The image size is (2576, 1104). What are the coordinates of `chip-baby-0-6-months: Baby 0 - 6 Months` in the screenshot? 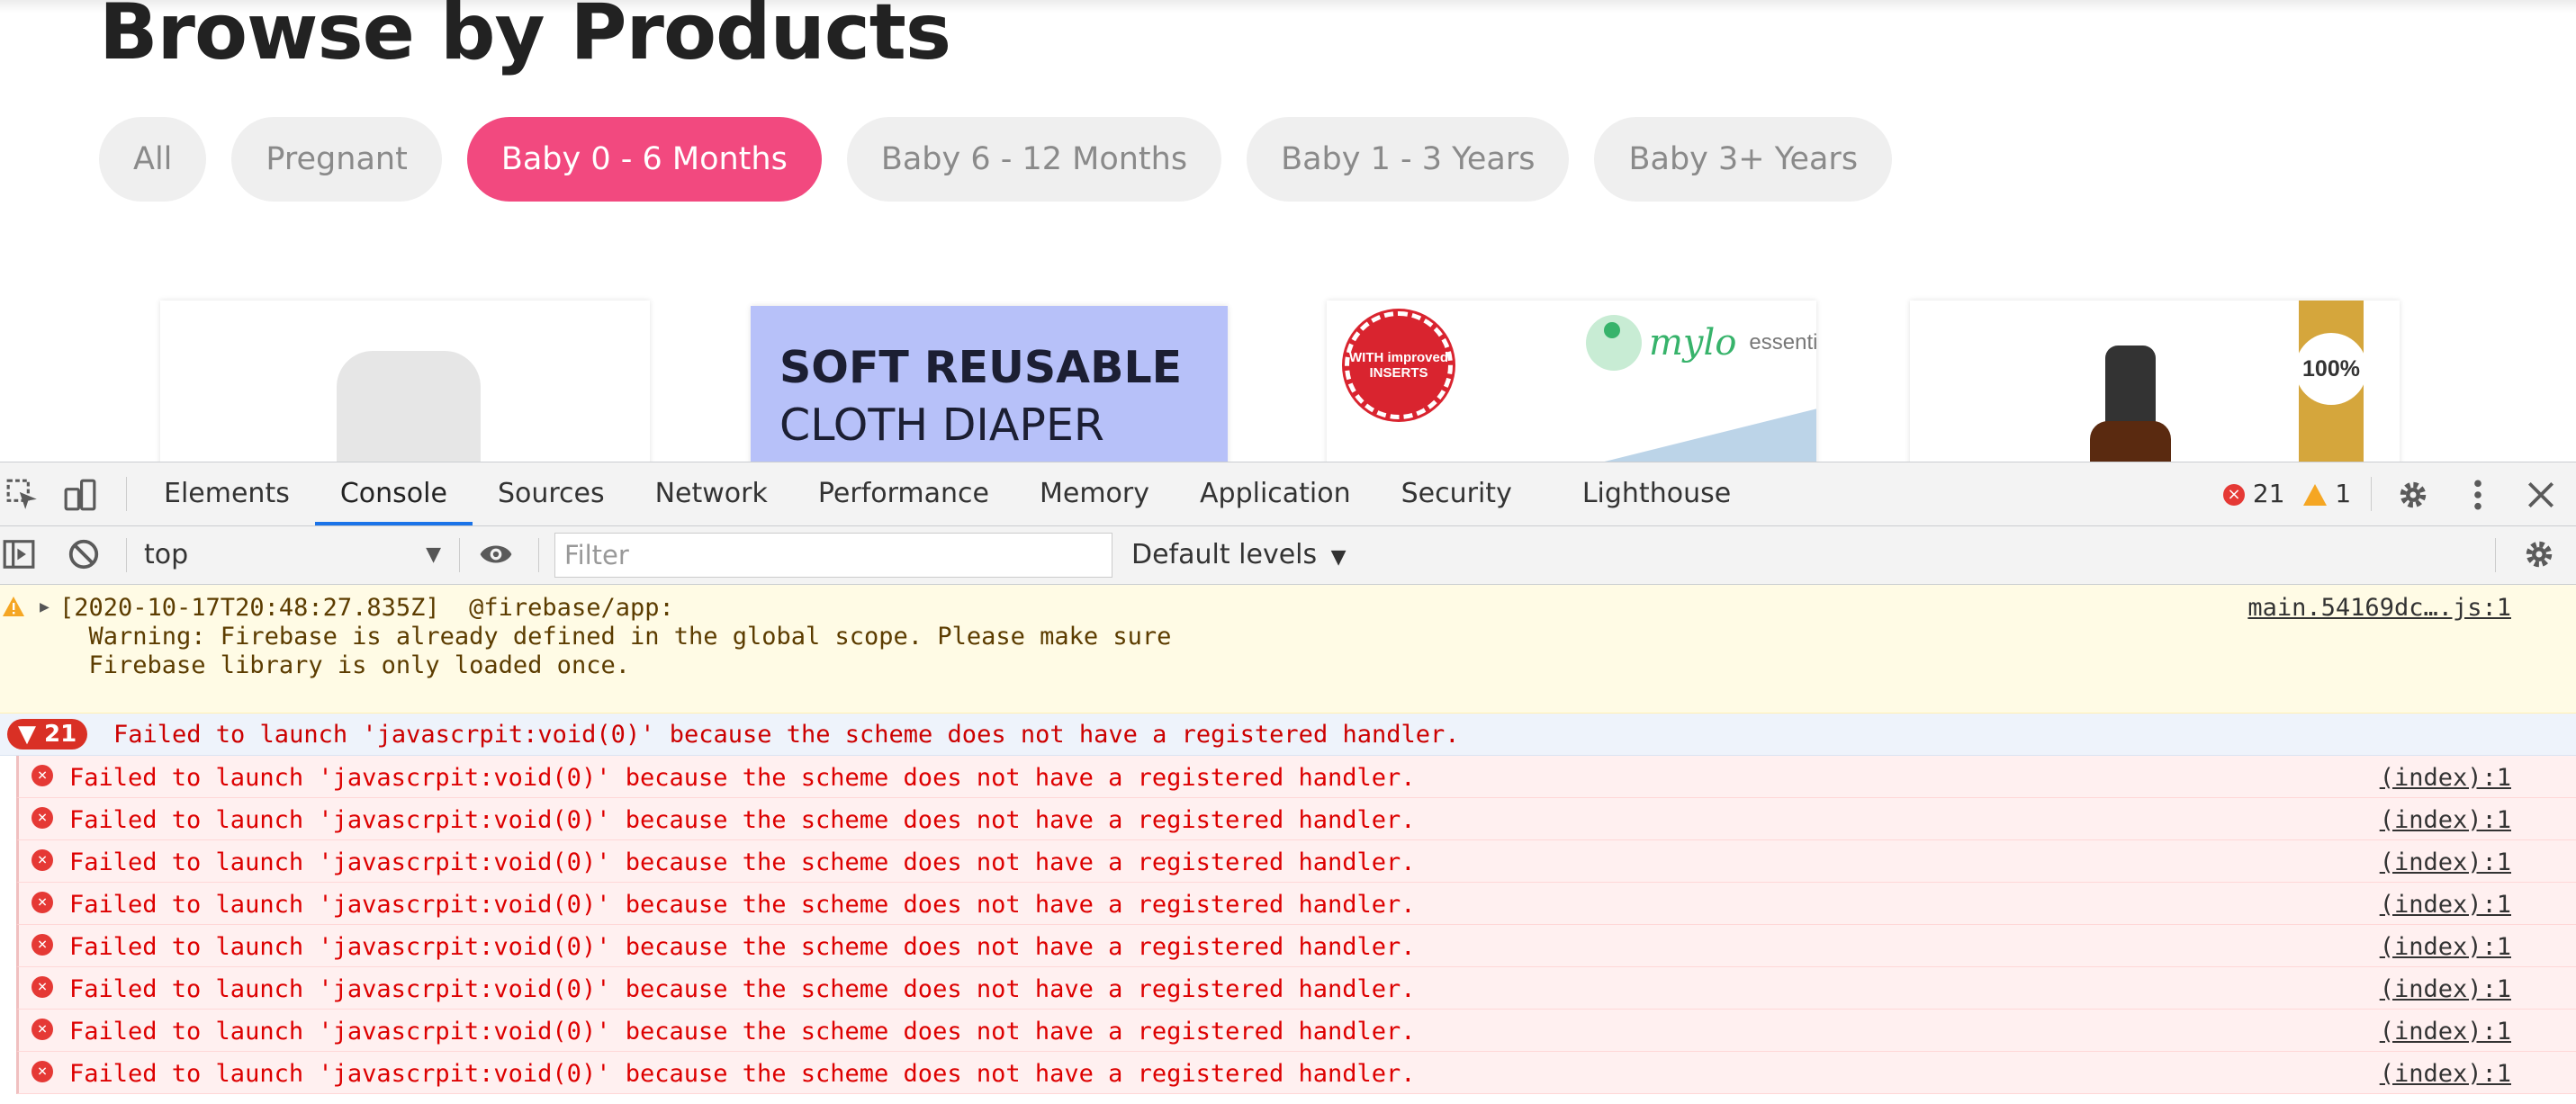 It's located at (644, 160).